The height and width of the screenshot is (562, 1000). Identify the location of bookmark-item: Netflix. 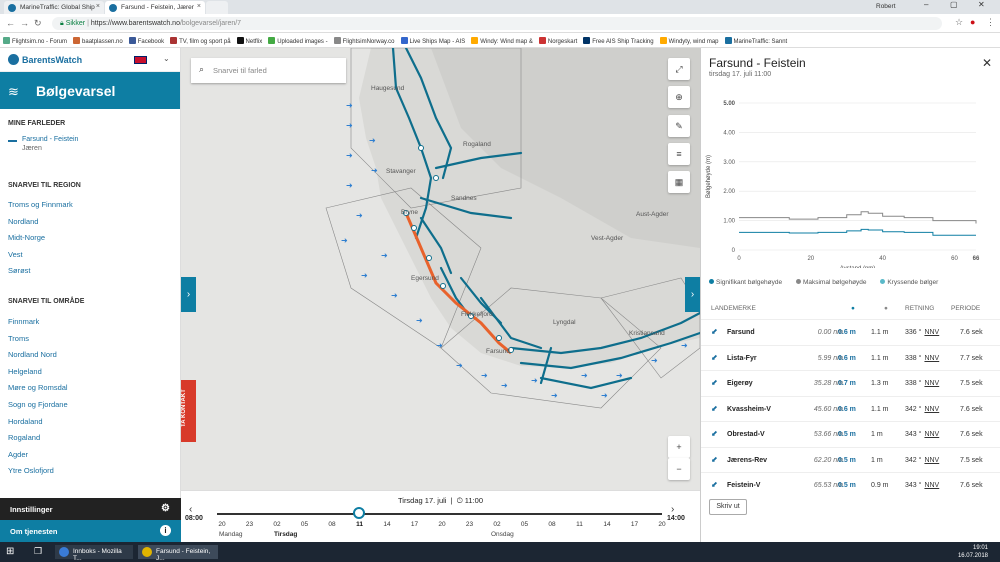
(250, 39).